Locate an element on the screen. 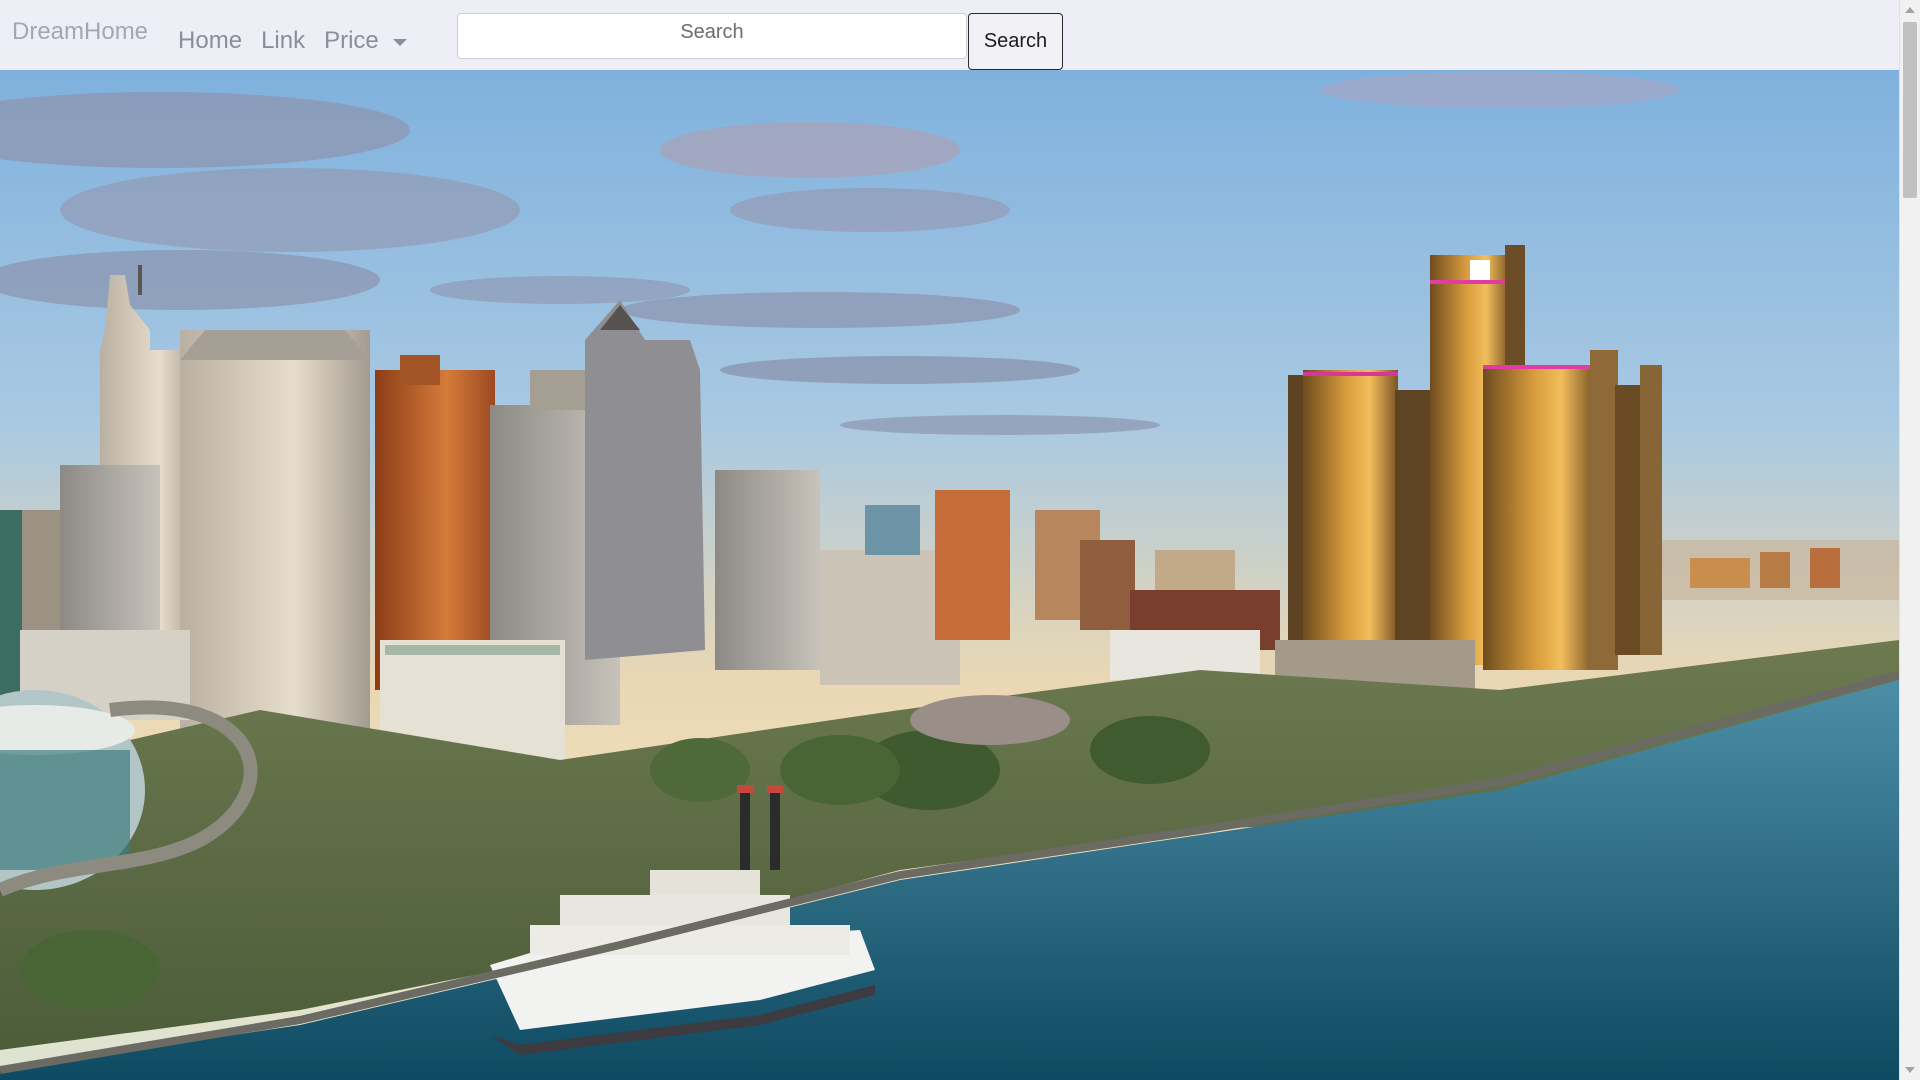 The width and height of the screenshot is (1920, 1080). nav-dropdown-price: Price is located at coordinates (365, 41).